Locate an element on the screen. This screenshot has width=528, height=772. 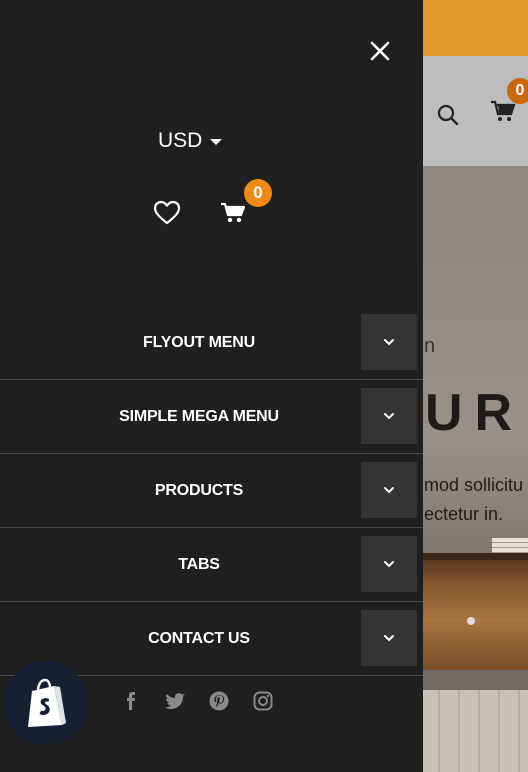
hero-text-line-1: mod sollicitu is located at coordinates (474, 485).